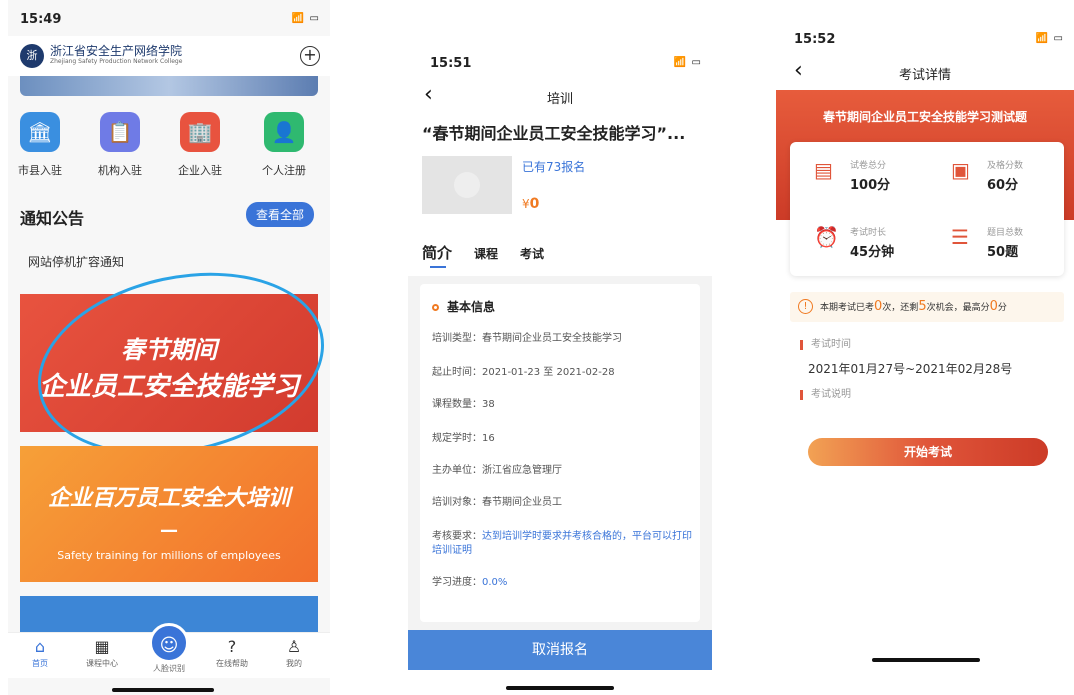 This screenshot has height=695, width=1074. What do you see at coordinates (169, 20) in the screenshot?
I see `status-bar: 15:49 📶 ▭` at bounding box center [169, 20].